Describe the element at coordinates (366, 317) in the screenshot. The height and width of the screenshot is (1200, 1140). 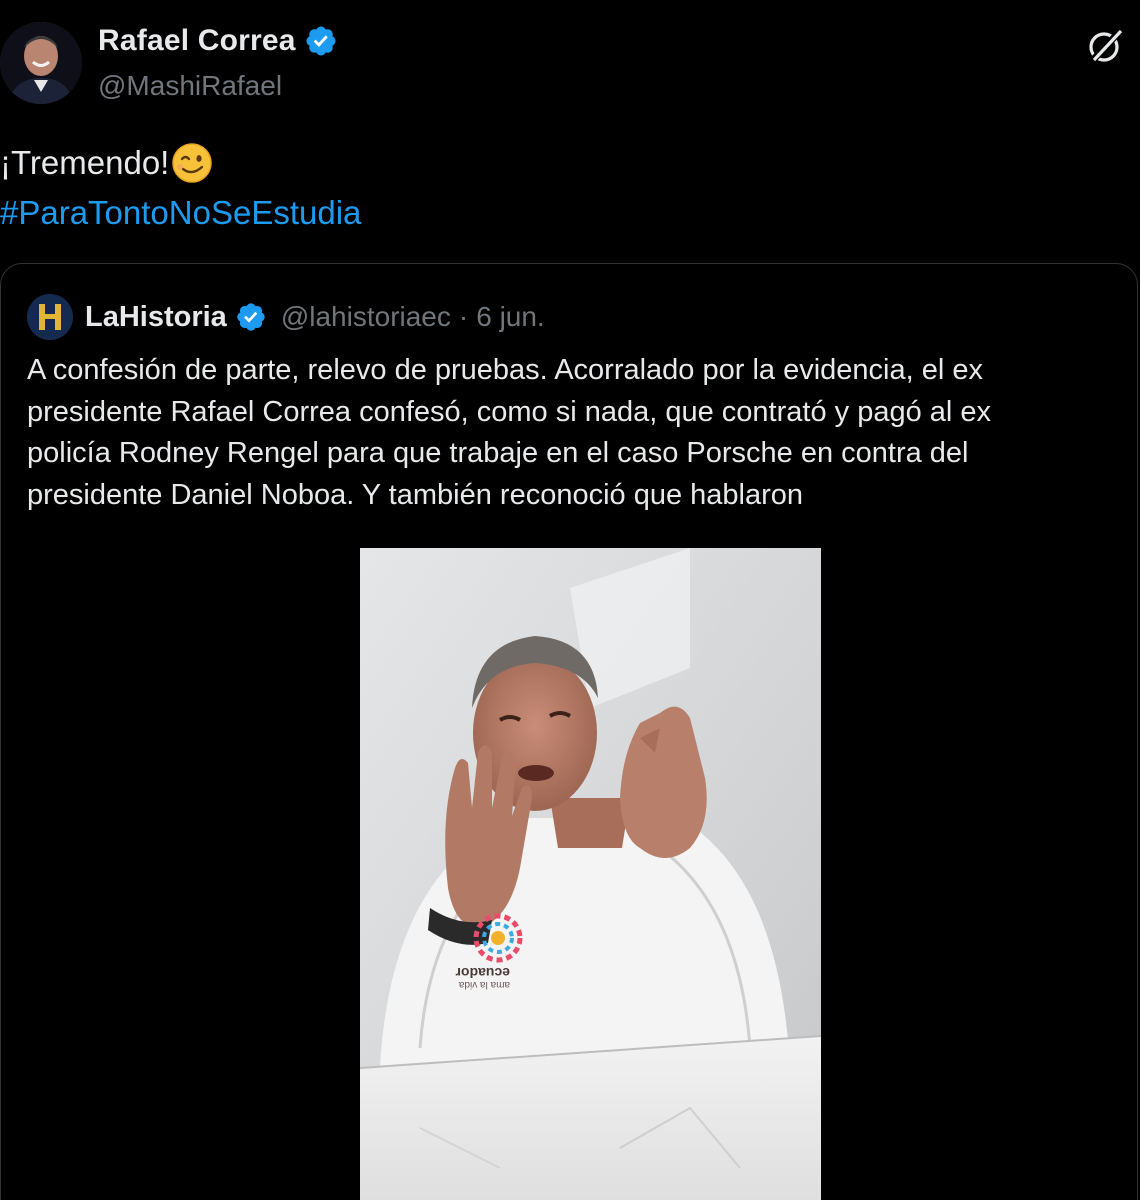
I see `quoted-author-handle: @lahistoriaec` at that location.